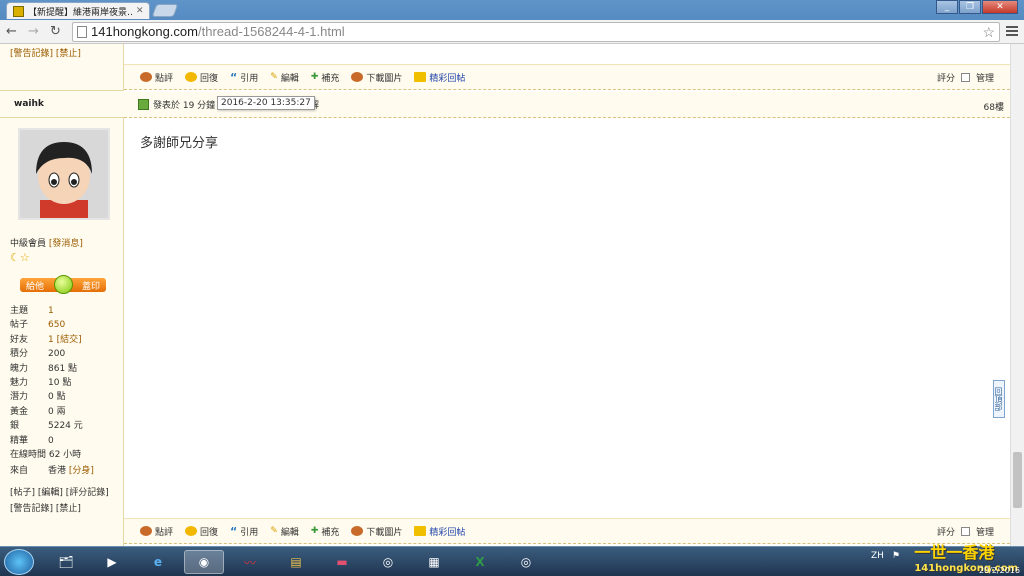 This screenshot has height=576, width=1024. I want to click on edit-label: 編輯, so click(289, 532).